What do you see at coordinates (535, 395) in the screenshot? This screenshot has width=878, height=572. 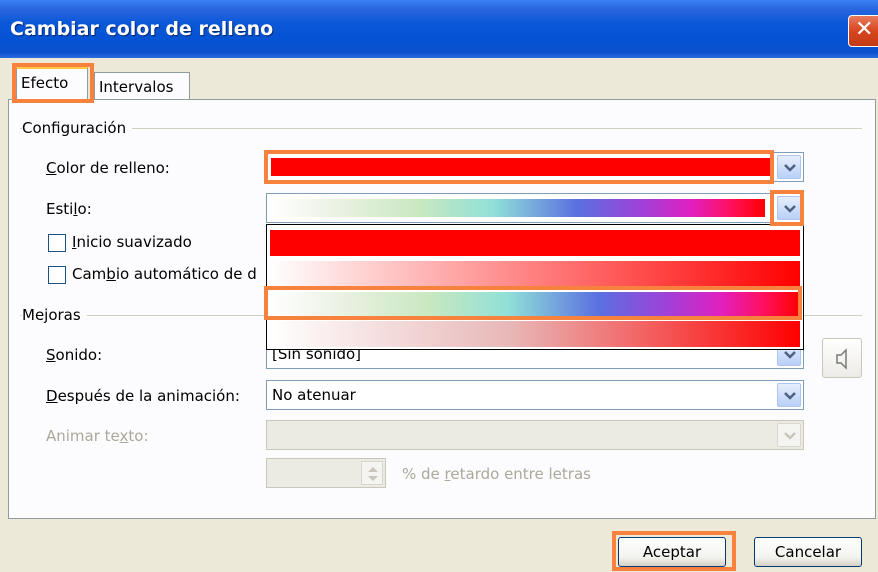 I see `after-animation-combo: No atenuar` at bounding box center [535, 395].